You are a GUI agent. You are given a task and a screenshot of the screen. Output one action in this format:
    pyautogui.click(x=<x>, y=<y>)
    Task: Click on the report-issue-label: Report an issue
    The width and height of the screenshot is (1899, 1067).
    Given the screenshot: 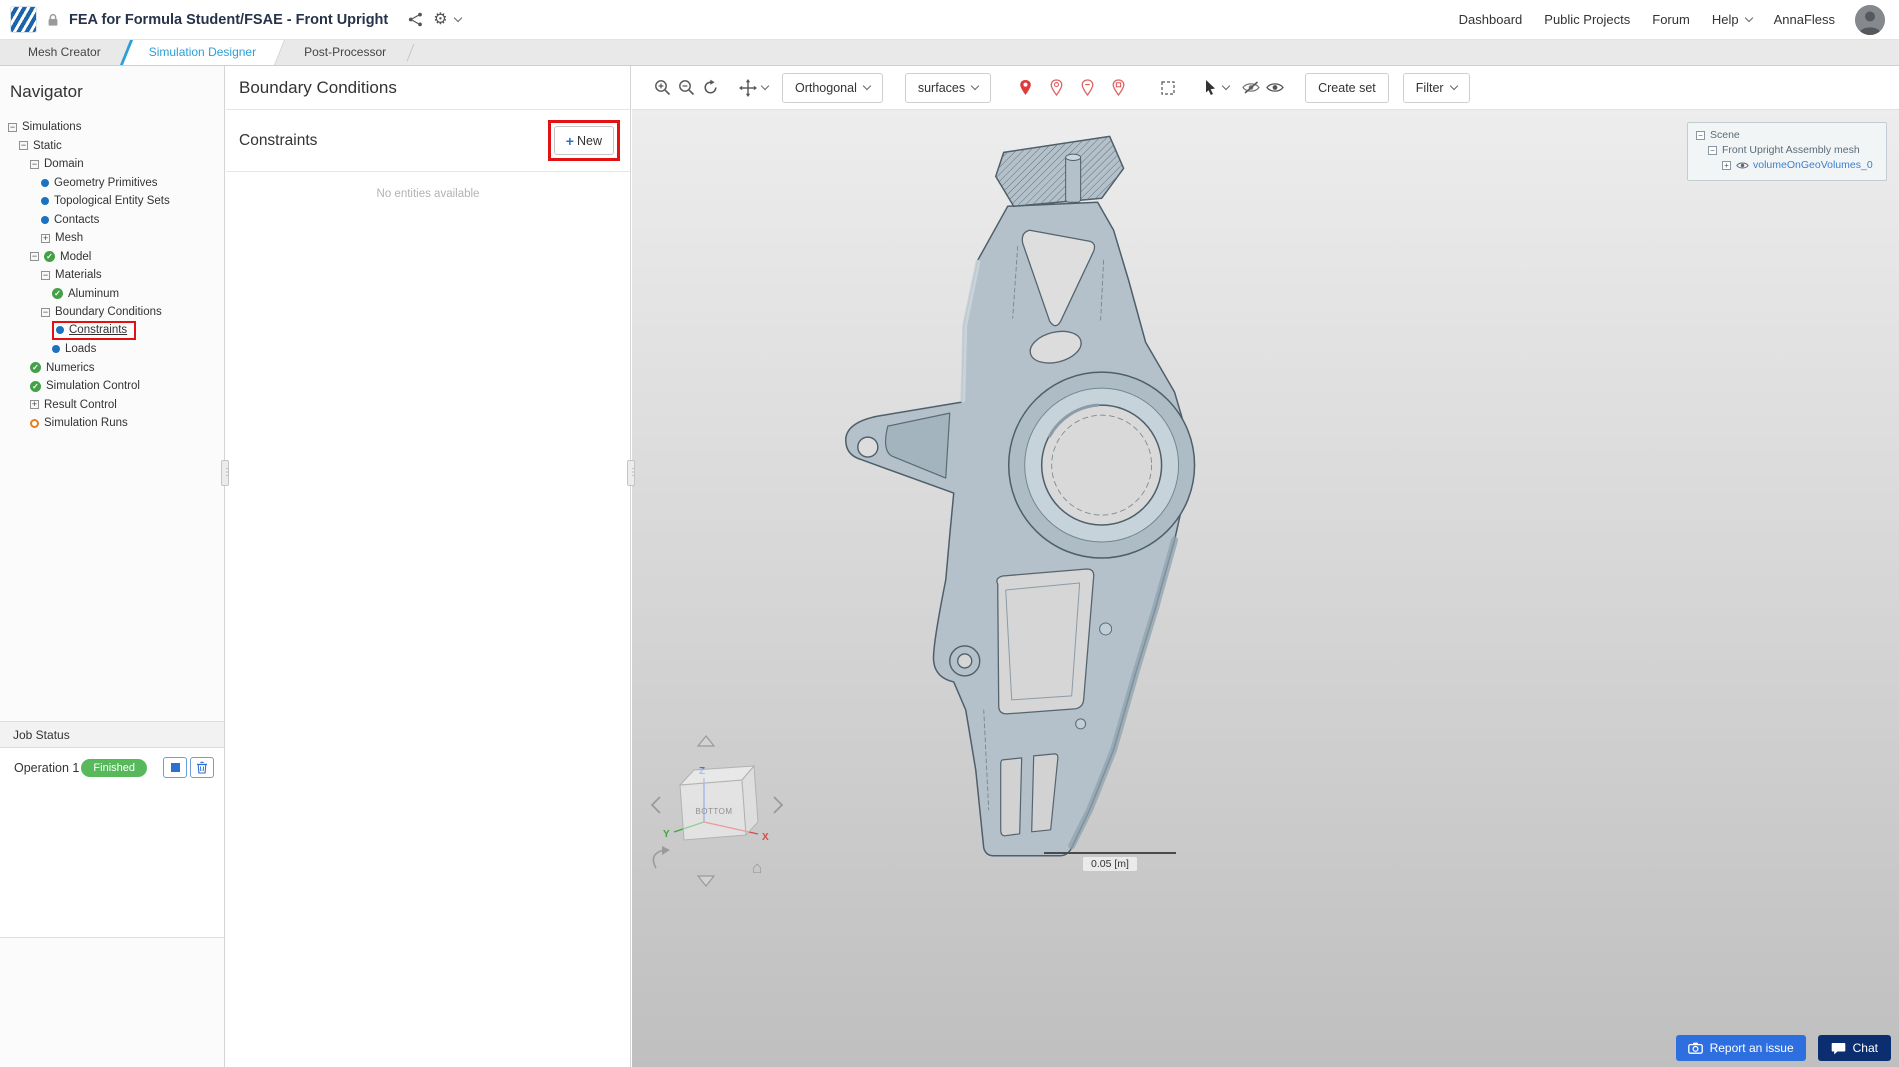 What is the action you would take?
    pyautogui.click(x=1751, y=1048)
    